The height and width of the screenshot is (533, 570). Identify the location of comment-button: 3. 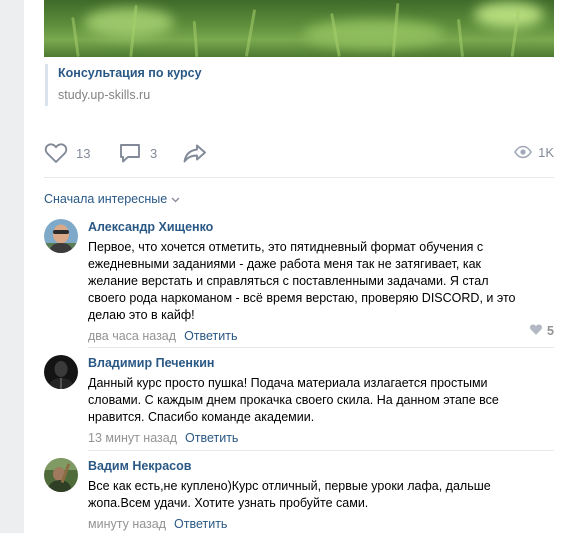
(137, 153).